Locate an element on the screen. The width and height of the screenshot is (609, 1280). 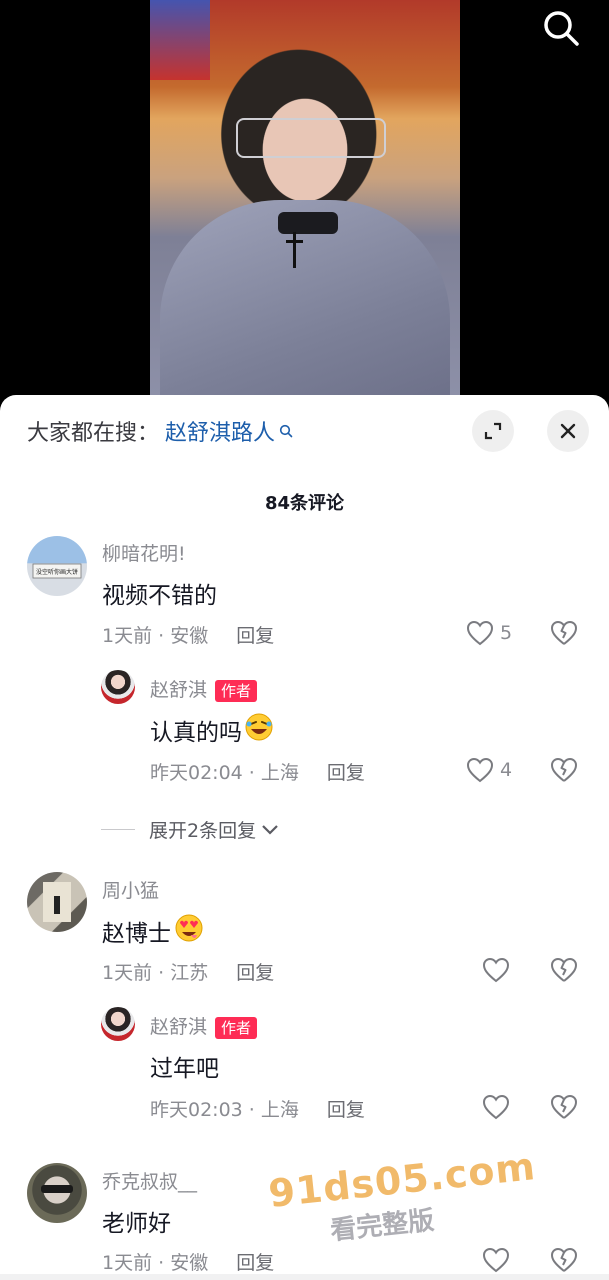
expand-button is located at coordinates (493, 431).